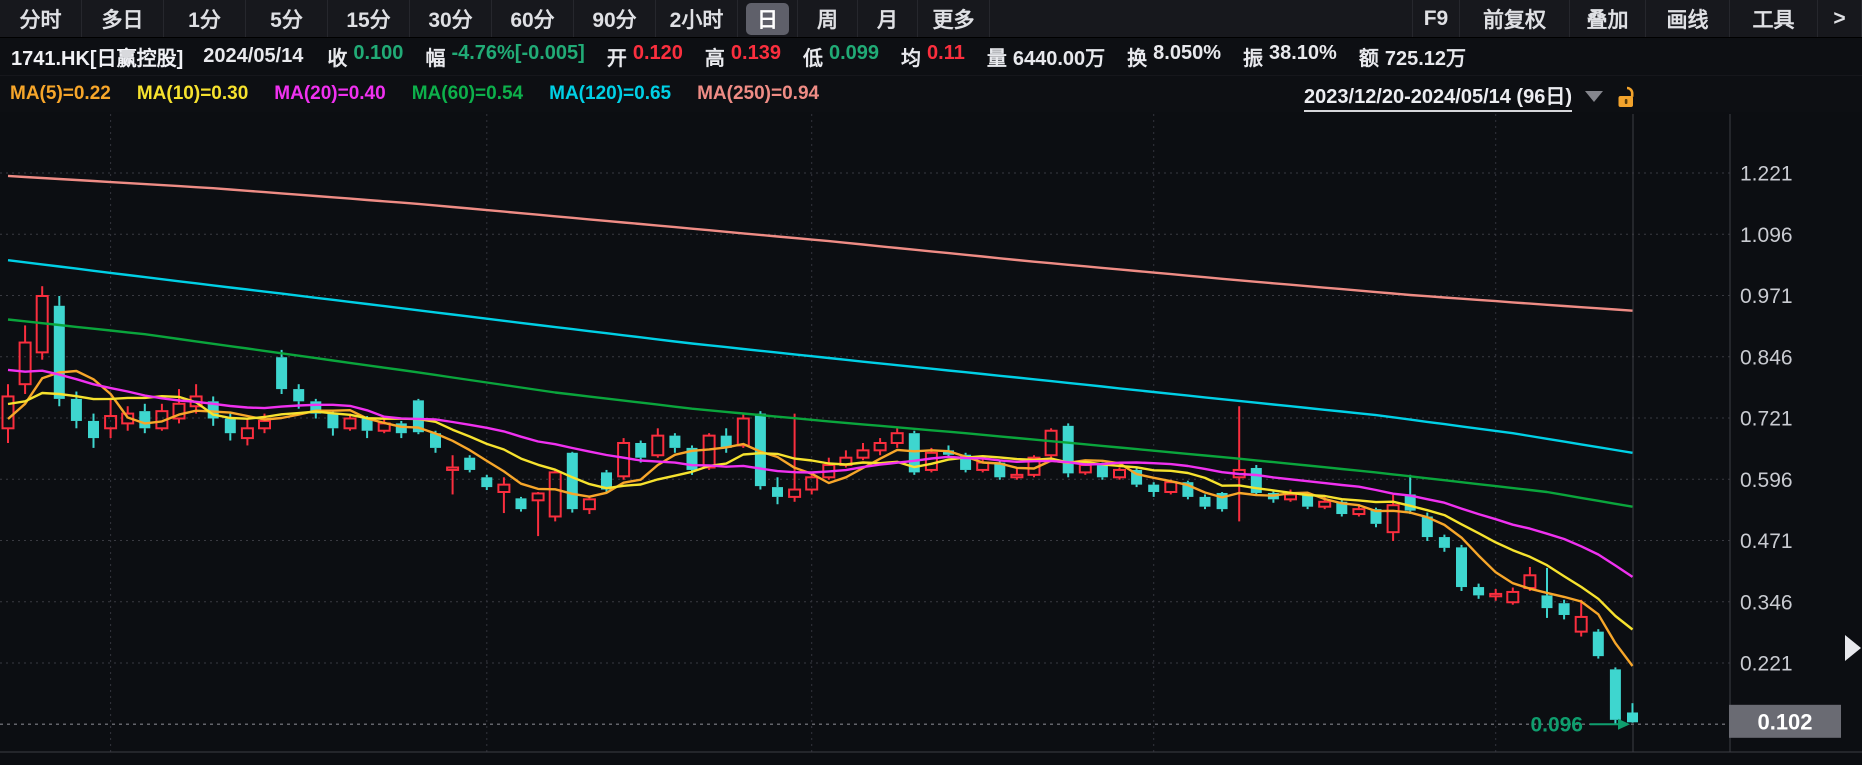 The height and width of the screenshot is (765, 1862). I want to click on ma-legend-item: MA(5)=0.22, so click(60, 93).